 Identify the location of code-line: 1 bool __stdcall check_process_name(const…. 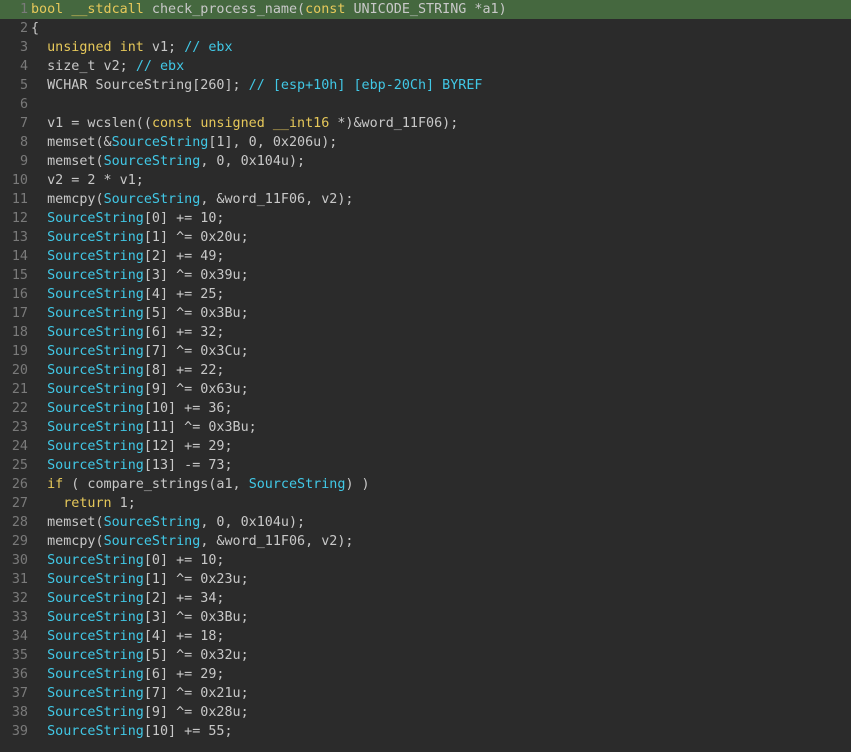
(425, 9).